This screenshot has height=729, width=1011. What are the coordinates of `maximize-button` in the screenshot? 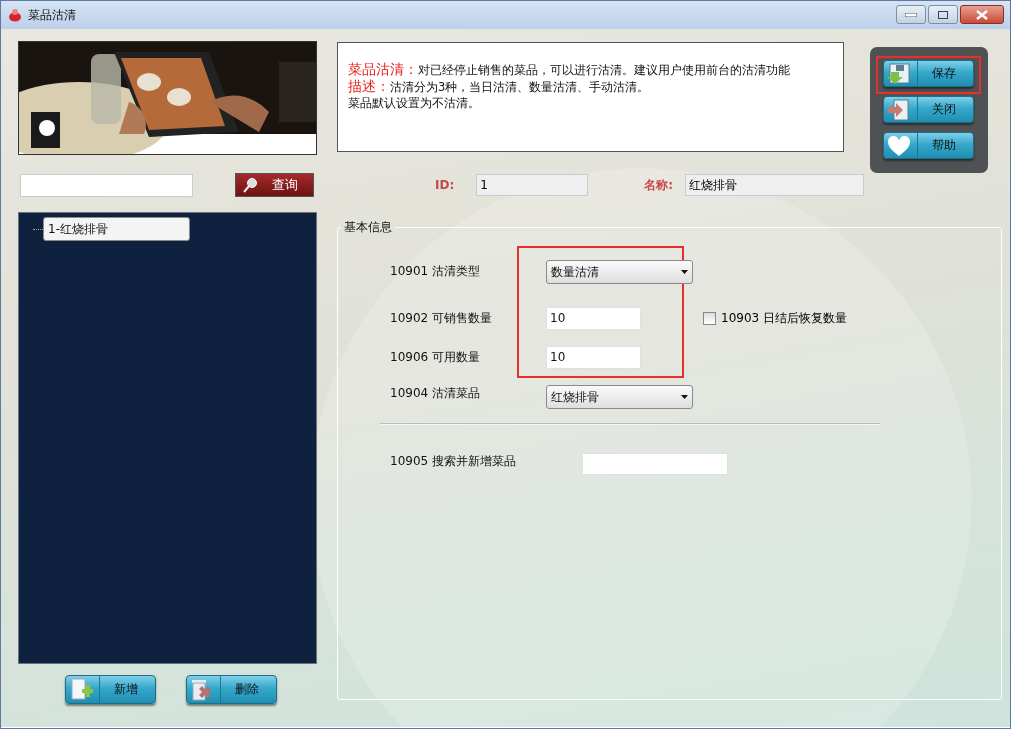 It's located at (943, 14).